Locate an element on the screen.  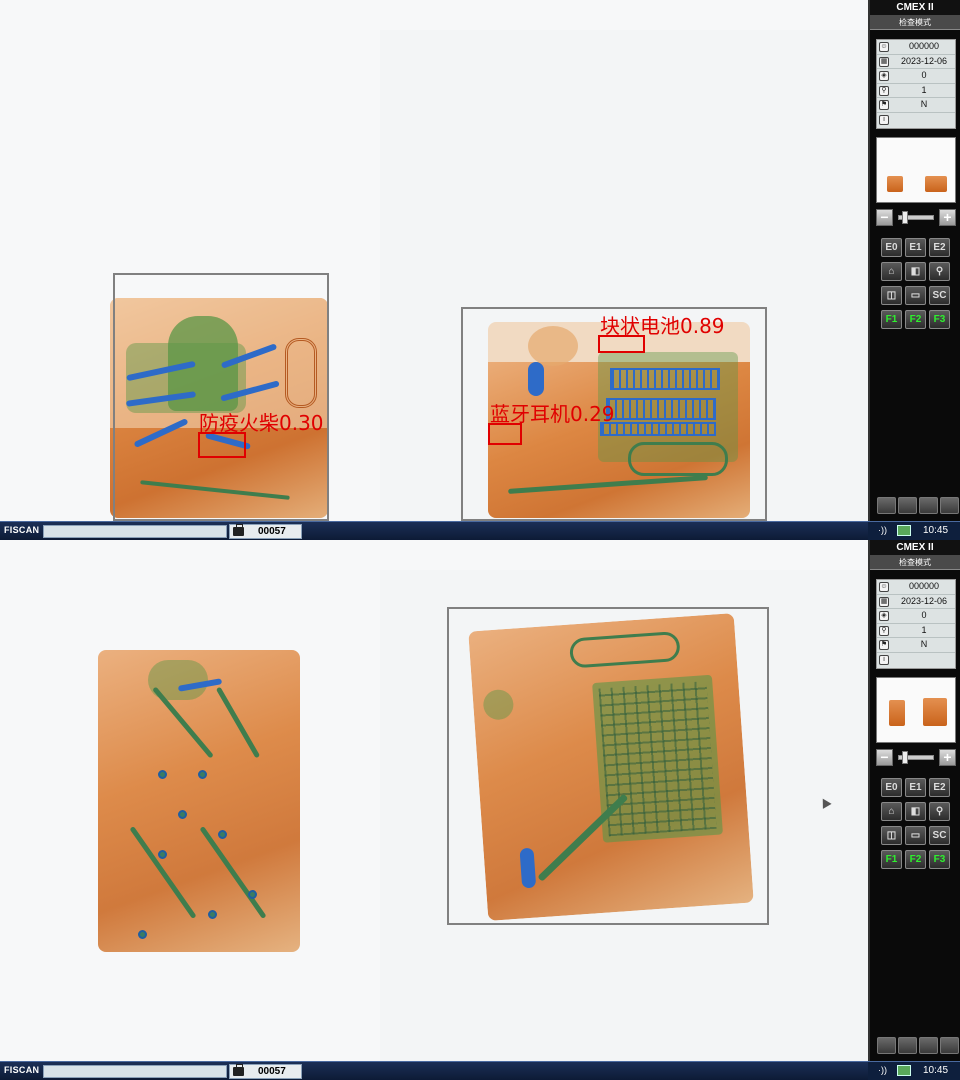
info-row-flag: ⚑ N is located at coordinates (916, 645).